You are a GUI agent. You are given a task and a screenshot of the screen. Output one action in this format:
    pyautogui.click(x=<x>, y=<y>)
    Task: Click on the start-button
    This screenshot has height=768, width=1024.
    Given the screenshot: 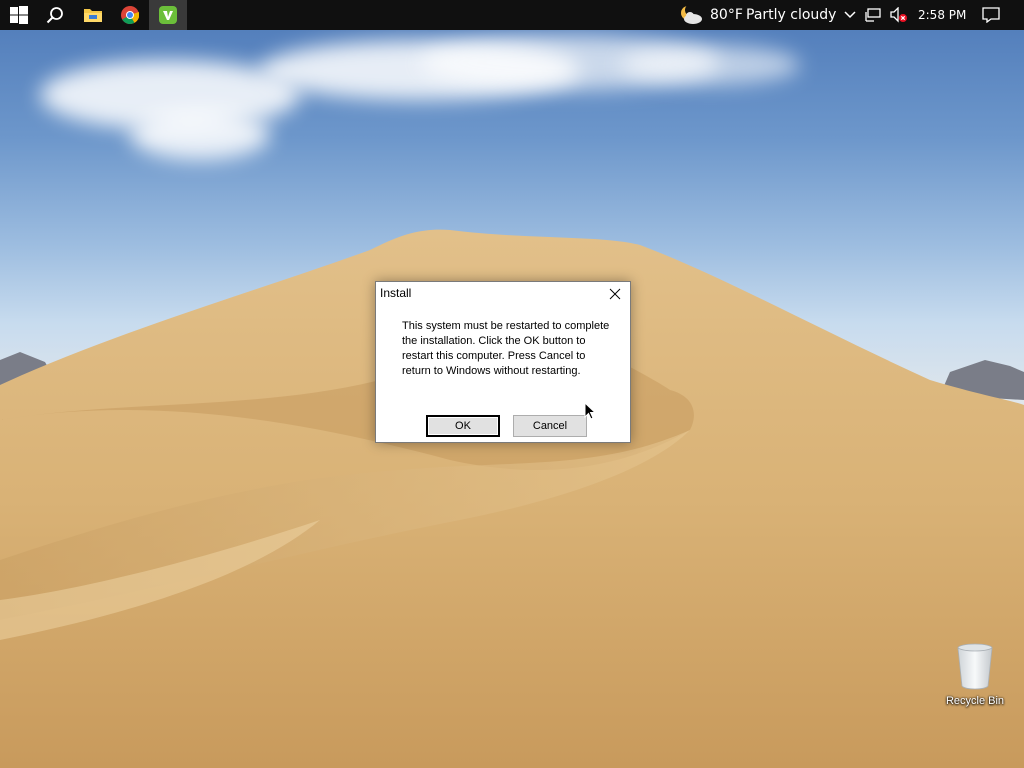 What is the action you would take?
    pyautogui.click(x=19, y=15)
    